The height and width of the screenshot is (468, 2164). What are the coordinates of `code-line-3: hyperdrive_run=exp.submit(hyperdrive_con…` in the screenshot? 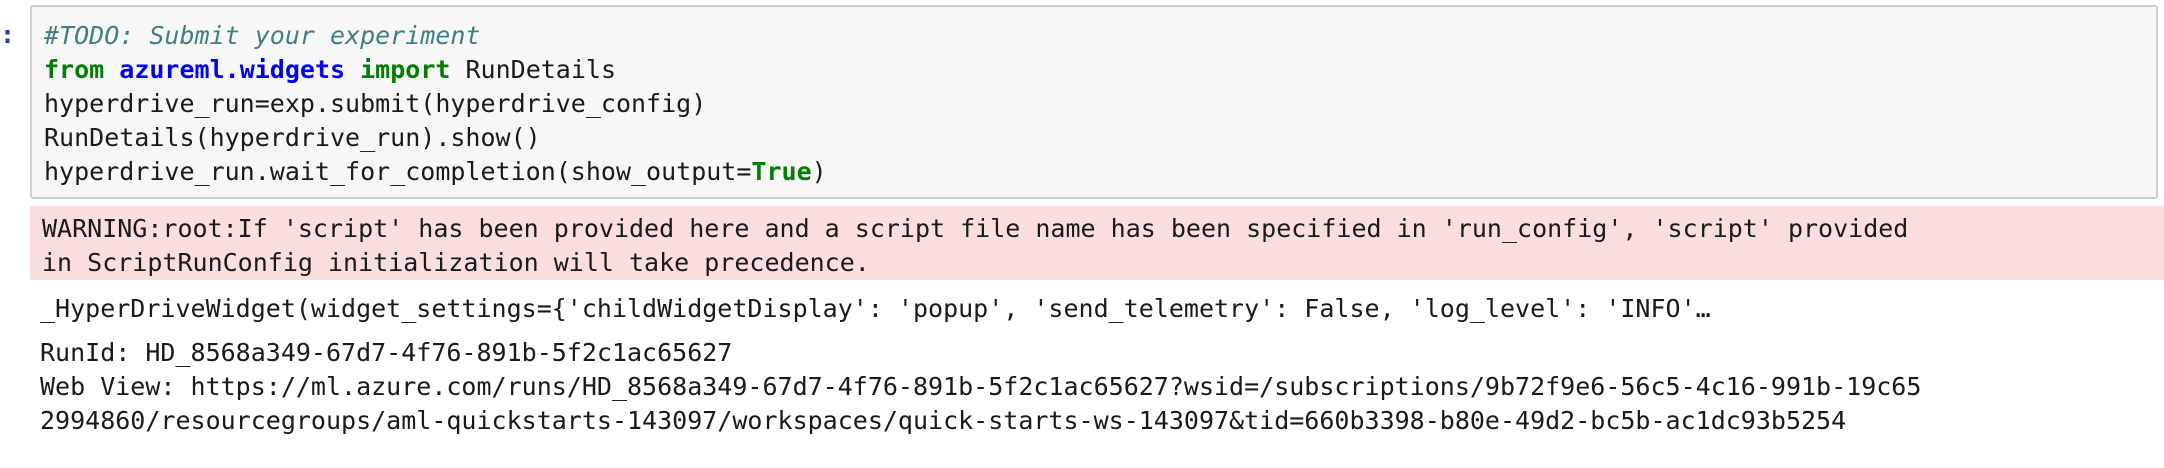 It's located at (1100, 104).